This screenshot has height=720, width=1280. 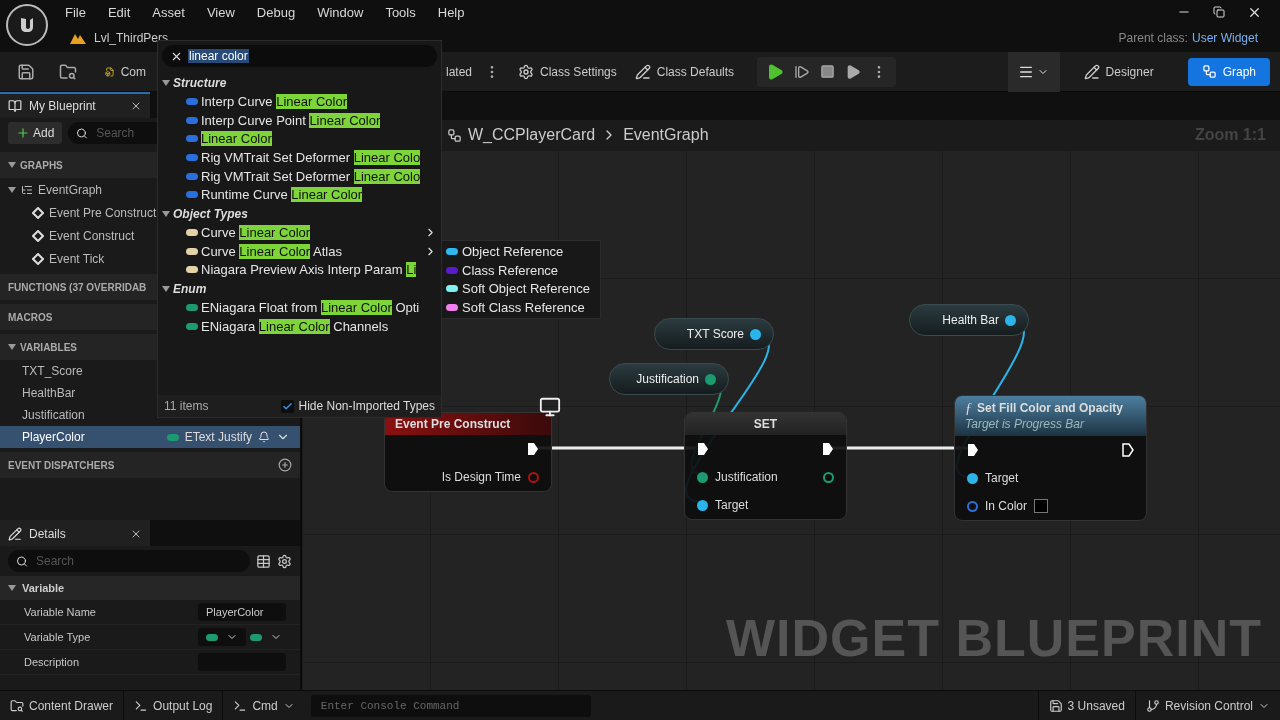 What do you see at coordinates (77, 287) in the screenshot?
I see `section-title: FUNCTIONS (37 OVERRIDAB` at bounding box center [77, 287].